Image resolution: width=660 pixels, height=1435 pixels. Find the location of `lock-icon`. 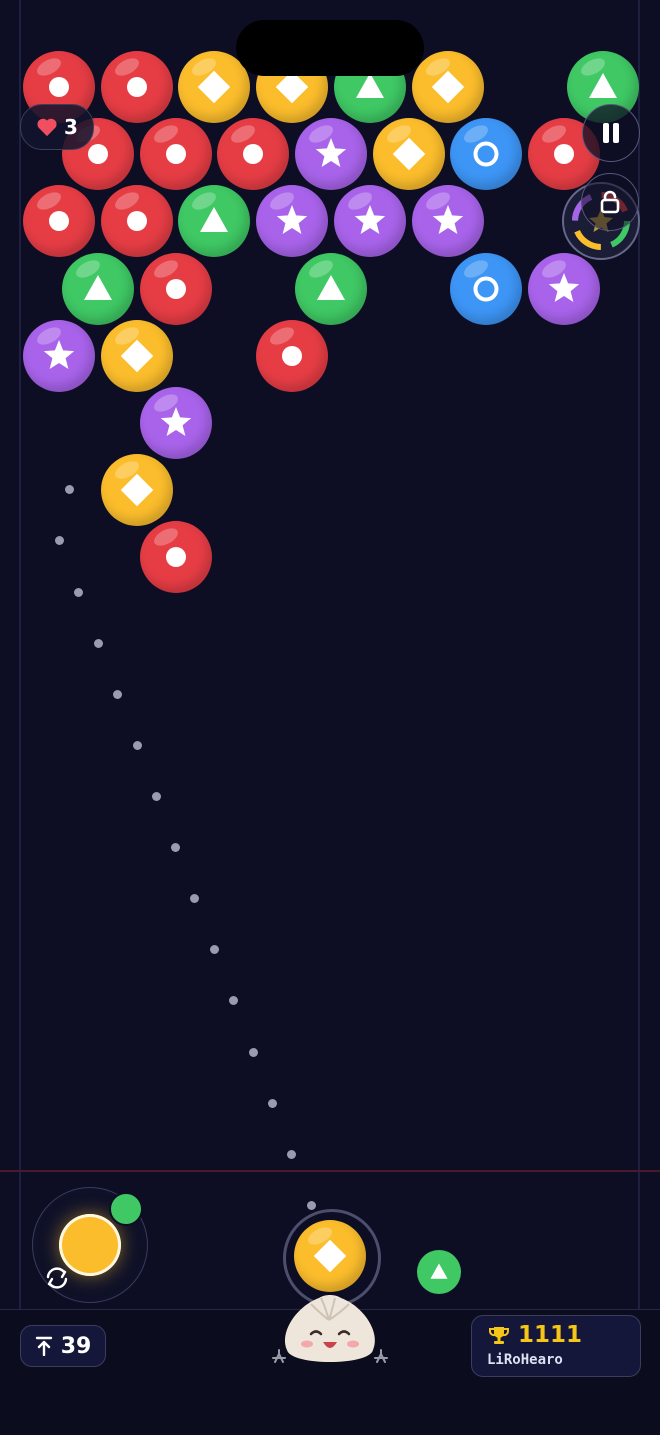

lock-icon is located at coordinates (610, 202).